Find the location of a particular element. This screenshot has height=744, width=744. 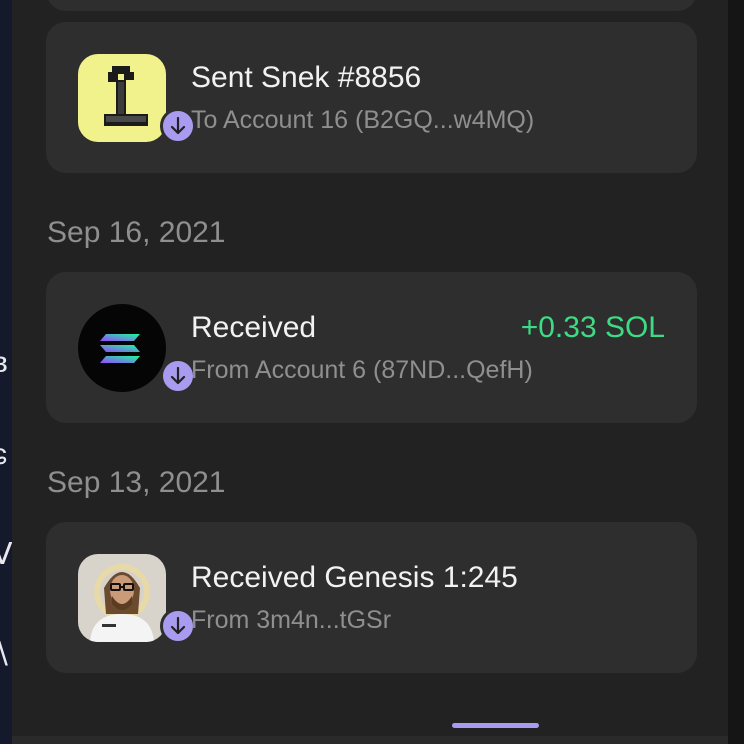

window-edge is located at coordinates (736, 372).